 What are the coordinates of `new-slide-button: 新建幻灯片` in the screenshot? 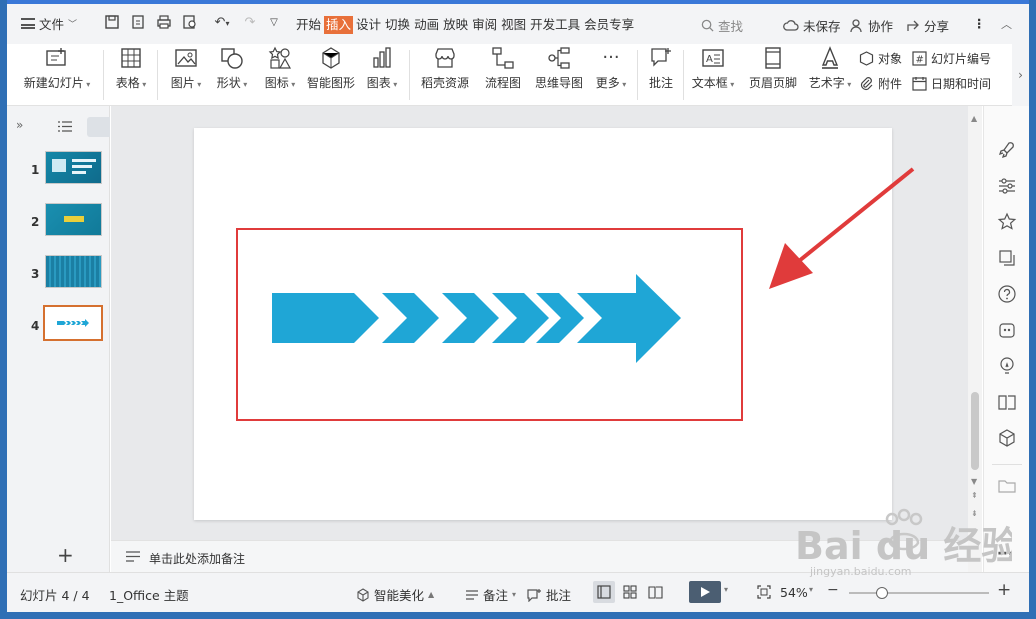 It's located at (57, 68).